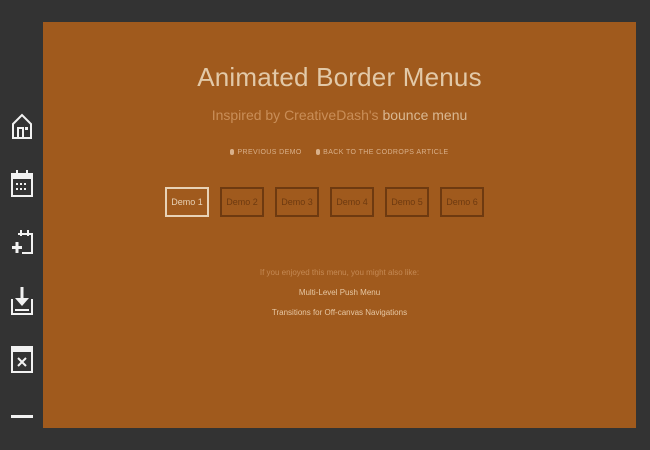 The width and height of the screenshot is (650, 450). I want to click on sidebar, so click(21, 225).